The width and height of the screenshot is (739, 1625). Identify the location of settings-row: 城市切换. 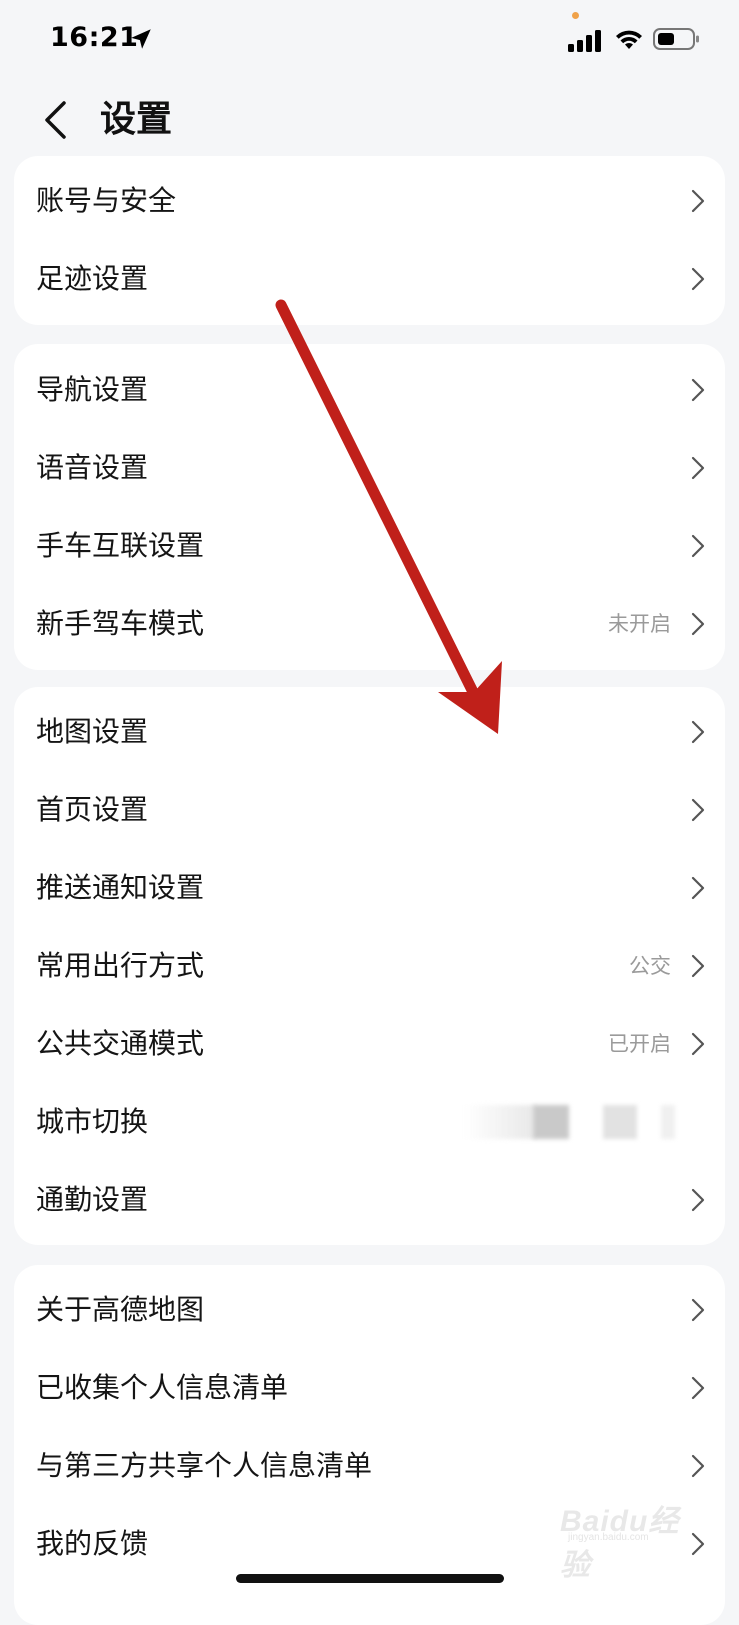
(369, 1122).